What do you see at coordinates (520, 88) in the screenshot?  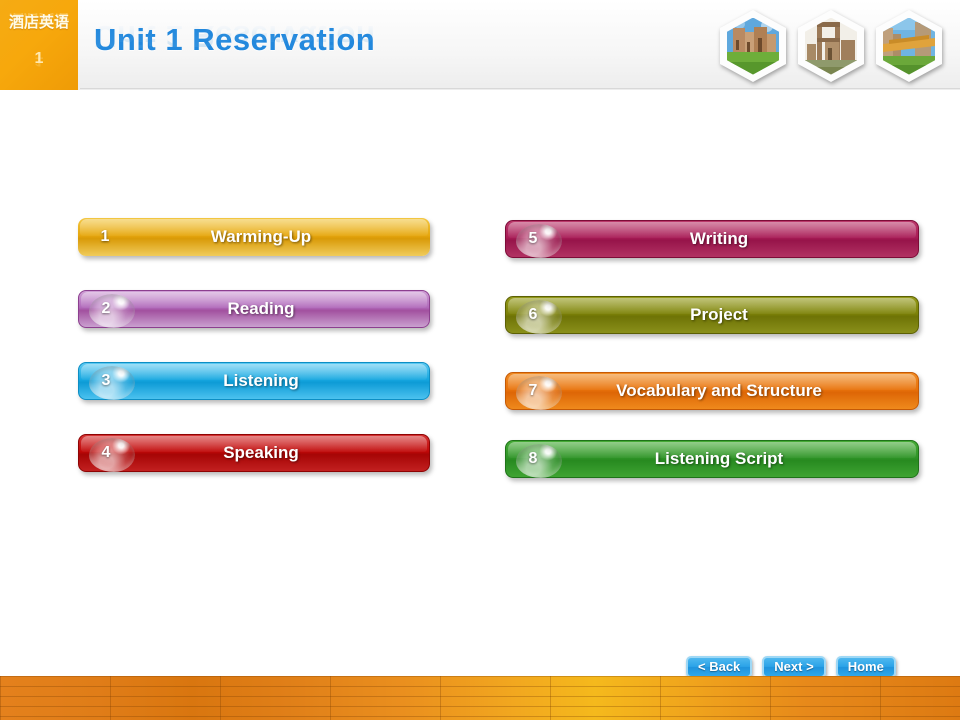 I see `header-divider` at bounding box center [520, 88].